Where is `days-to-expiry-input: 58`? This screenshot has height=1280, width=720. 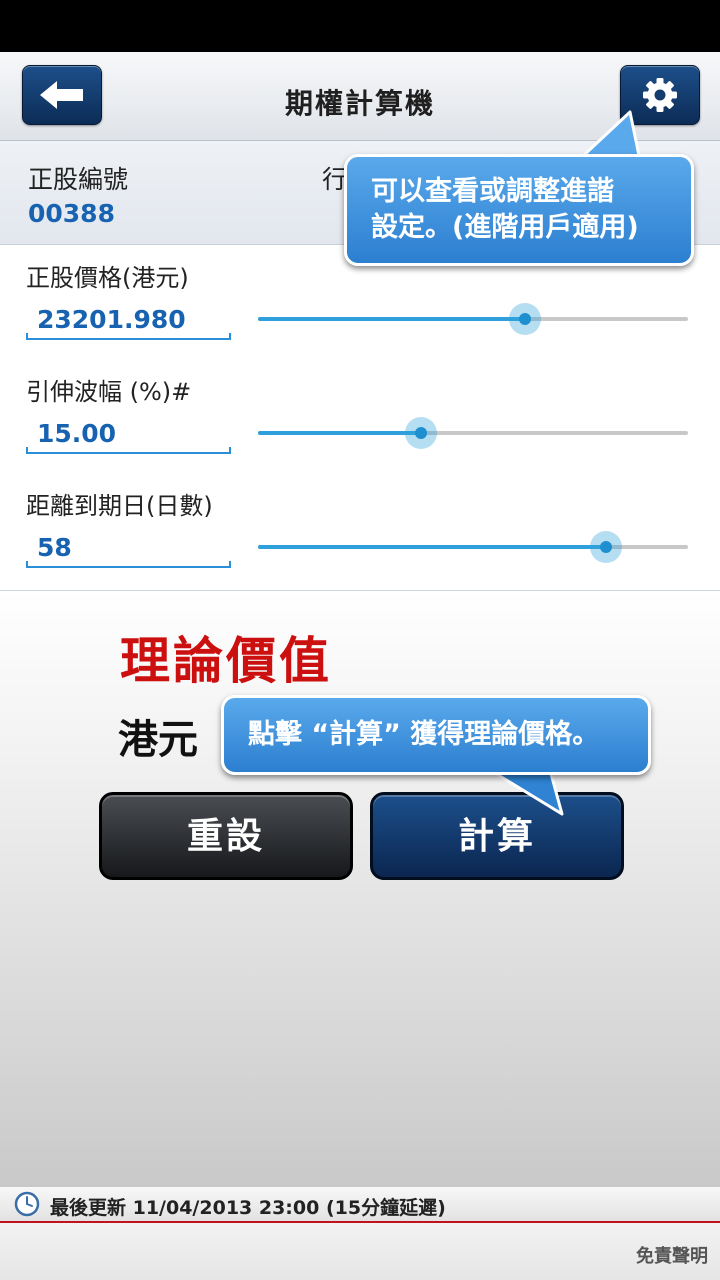
days-to-expiry-input: 58 is located at coordinates (128, 549).